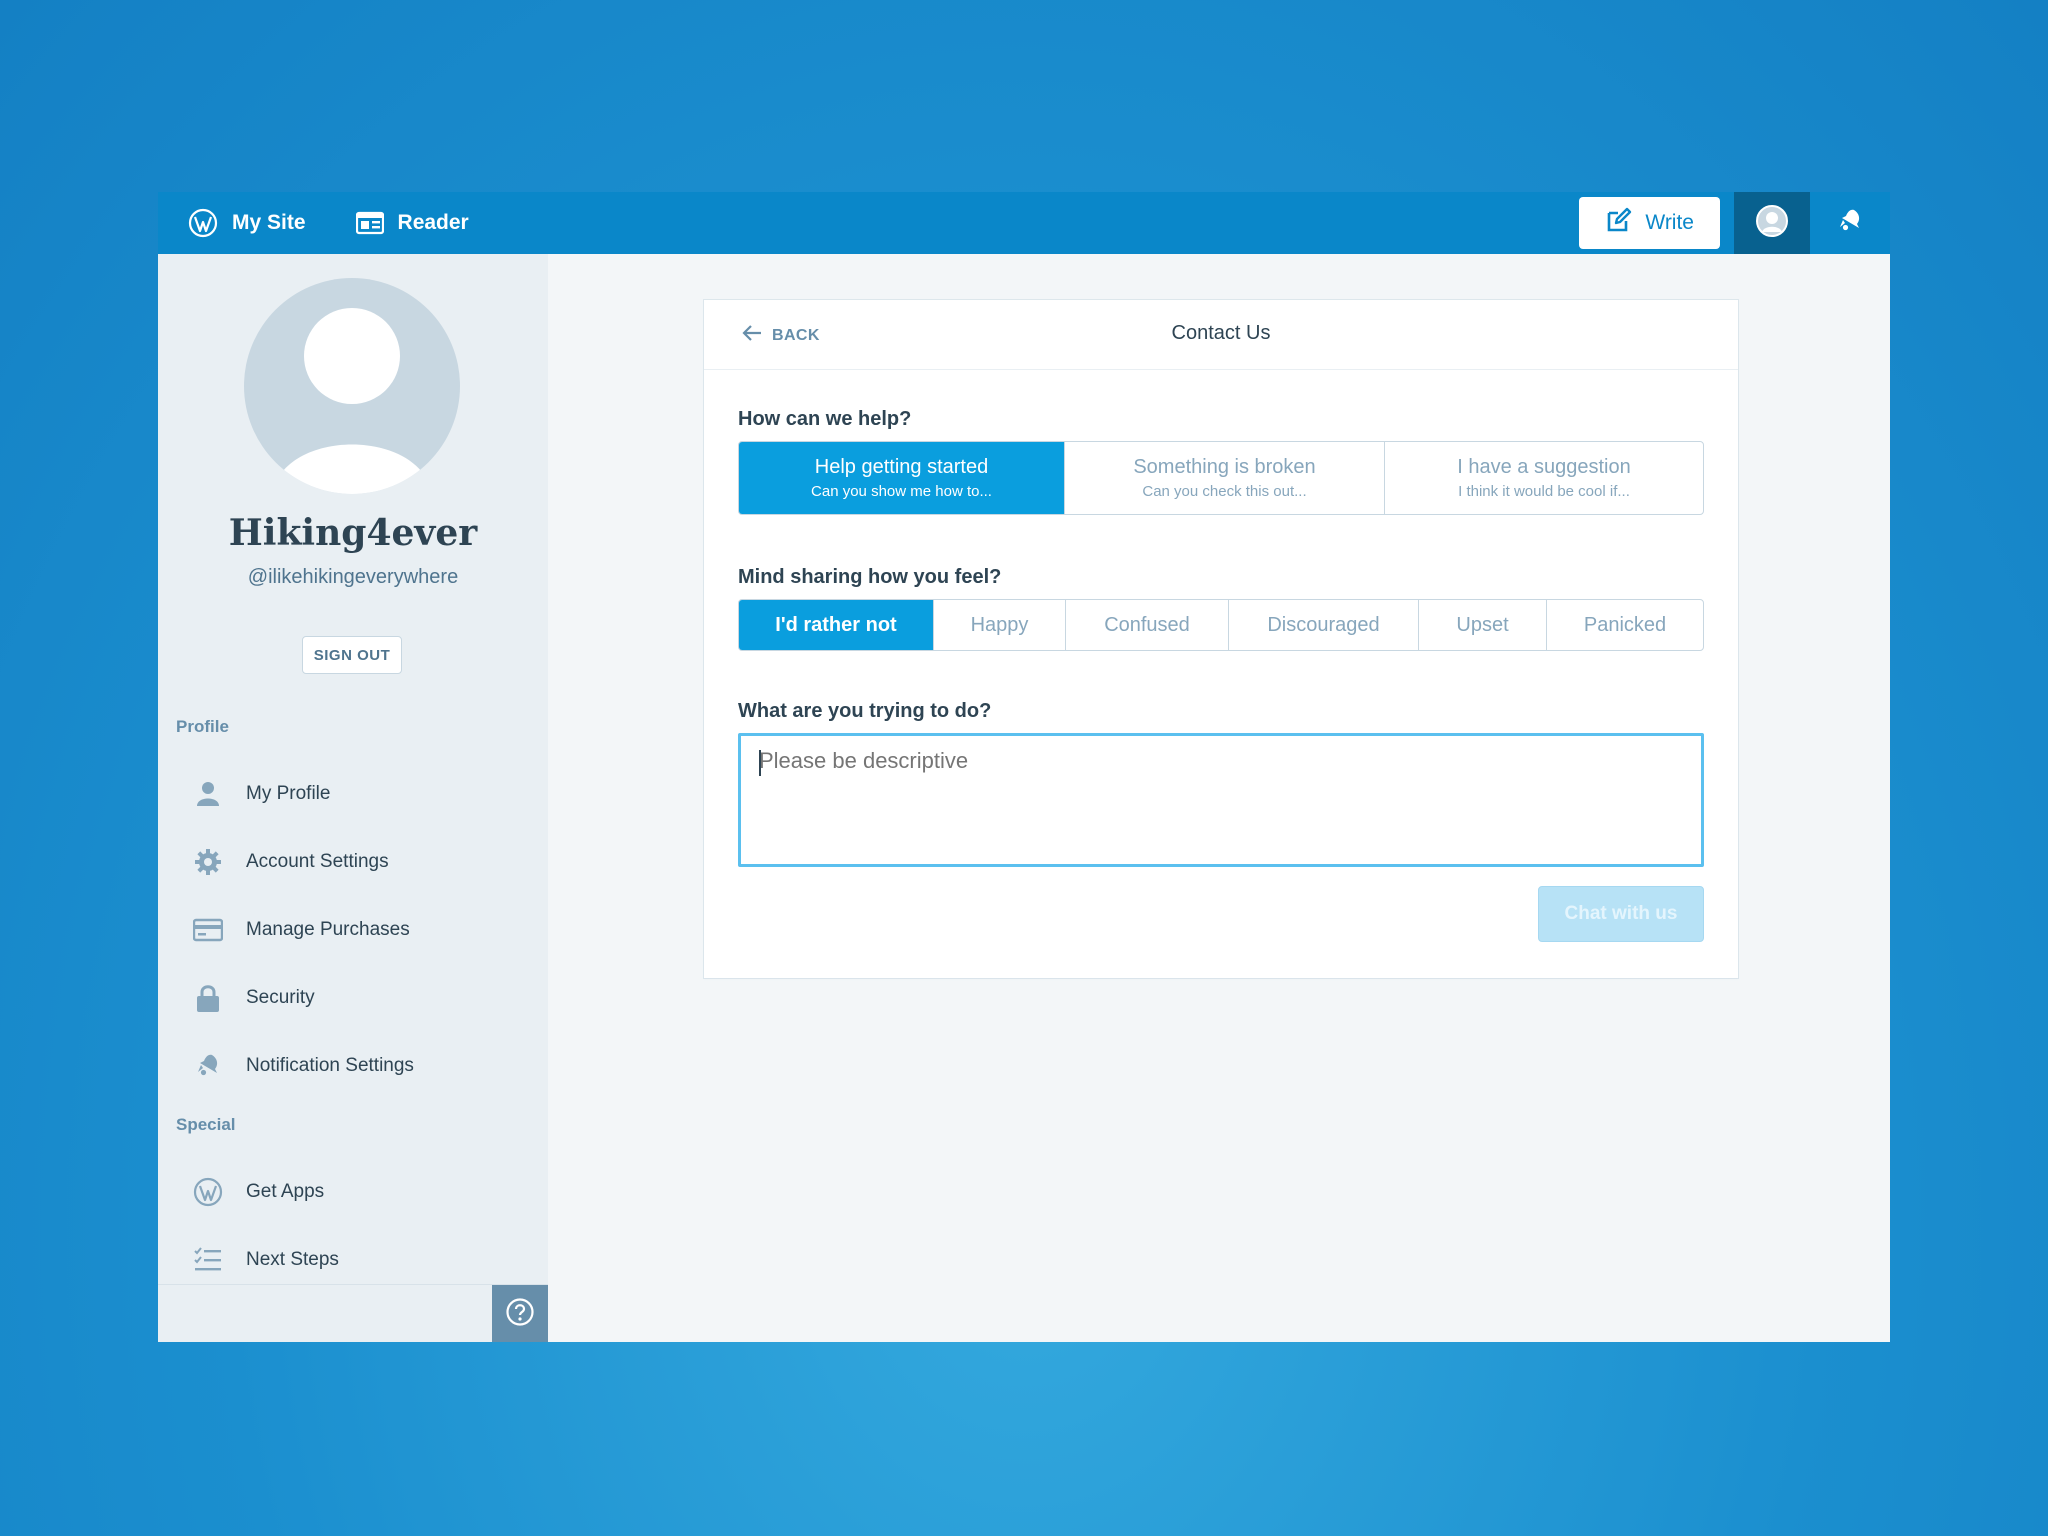  I want to click on notifications-button, so click(1850, 223).